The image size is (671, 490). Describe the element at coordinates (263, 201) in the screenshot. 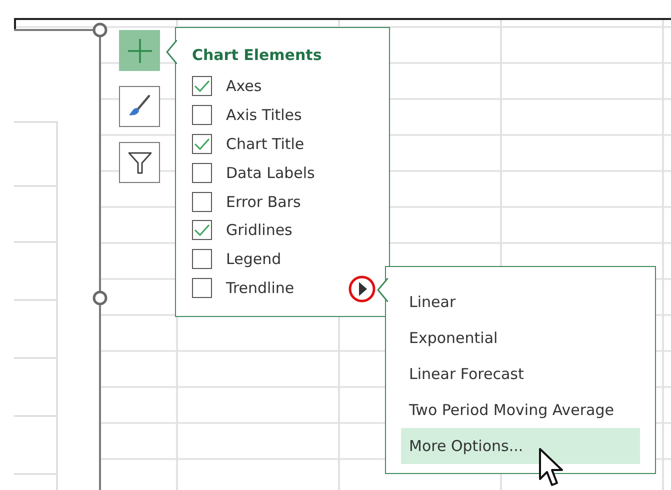

I see `element-label: Error Bars` at that location.